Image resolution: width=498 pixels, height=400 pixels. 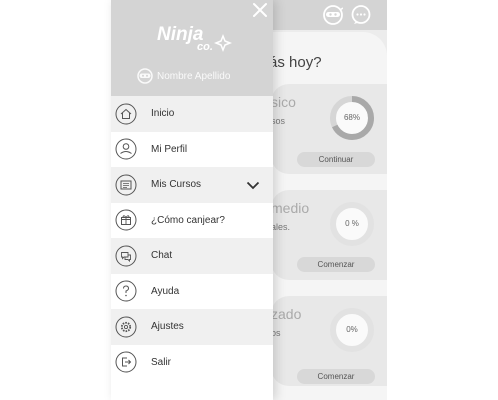 I want to click on course-subtitle: sos, so click(x=278, y=121).